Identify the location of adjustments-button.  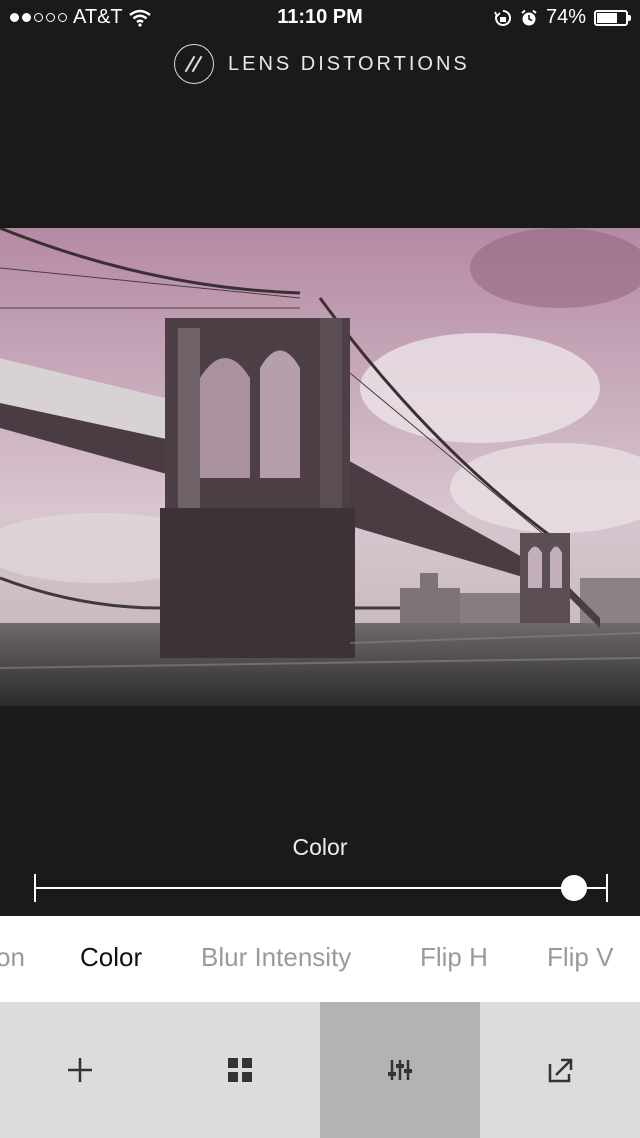
(400, 1070).